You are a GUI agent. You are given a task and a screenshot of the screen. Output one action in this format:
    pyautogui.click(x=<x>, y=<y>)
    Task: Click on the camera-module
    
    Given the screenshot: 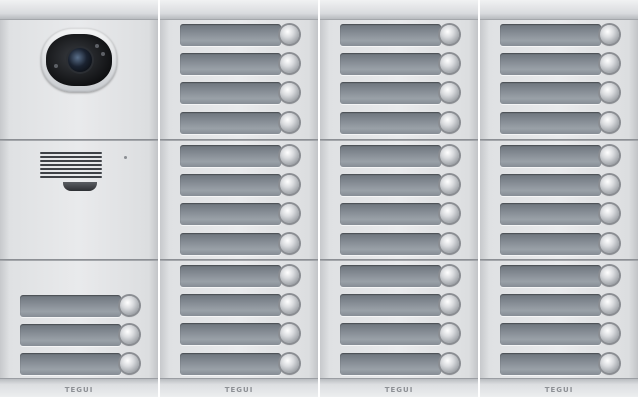 What is the action you would take?
    pyautogui.click(x=79, y=79)
    